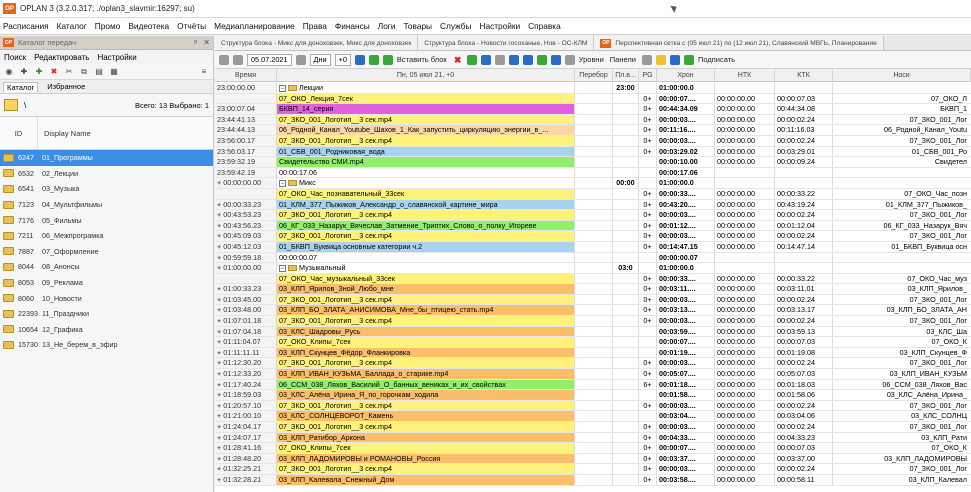 This screenshot has width=971, height=492. Describe the element at coordinates (426, 75) in the screenshot. I see `column-name: Пн, 05 июл 21, +0` at that location.